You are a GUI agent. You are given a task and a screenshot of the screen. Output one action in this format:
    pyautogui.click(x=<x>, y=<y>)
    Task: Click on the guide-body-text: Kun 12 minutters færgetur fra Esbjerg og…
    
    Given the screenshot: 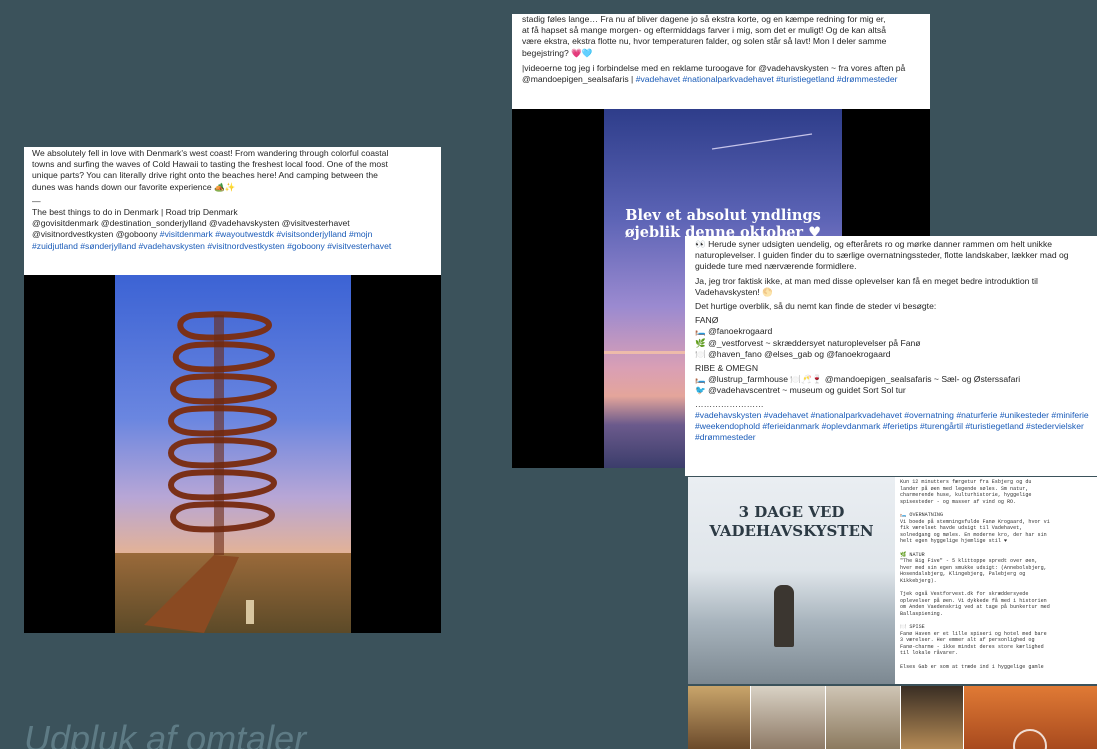 What is the action you would take?
    pyautogui.click(x=975, y=574)
    